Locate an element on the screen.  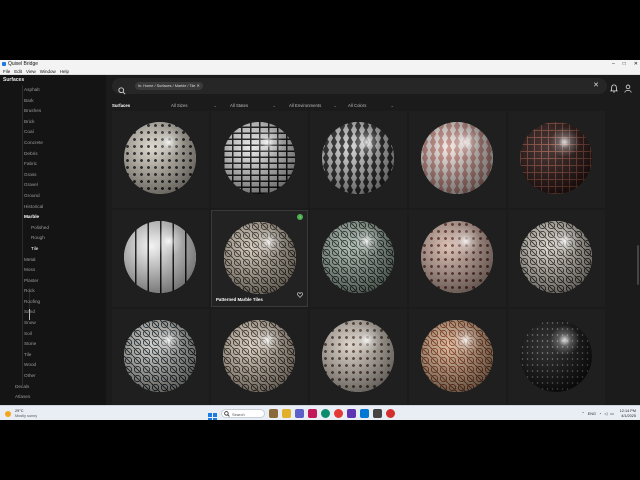
app-icon-red is located at coordinates (390, 413).